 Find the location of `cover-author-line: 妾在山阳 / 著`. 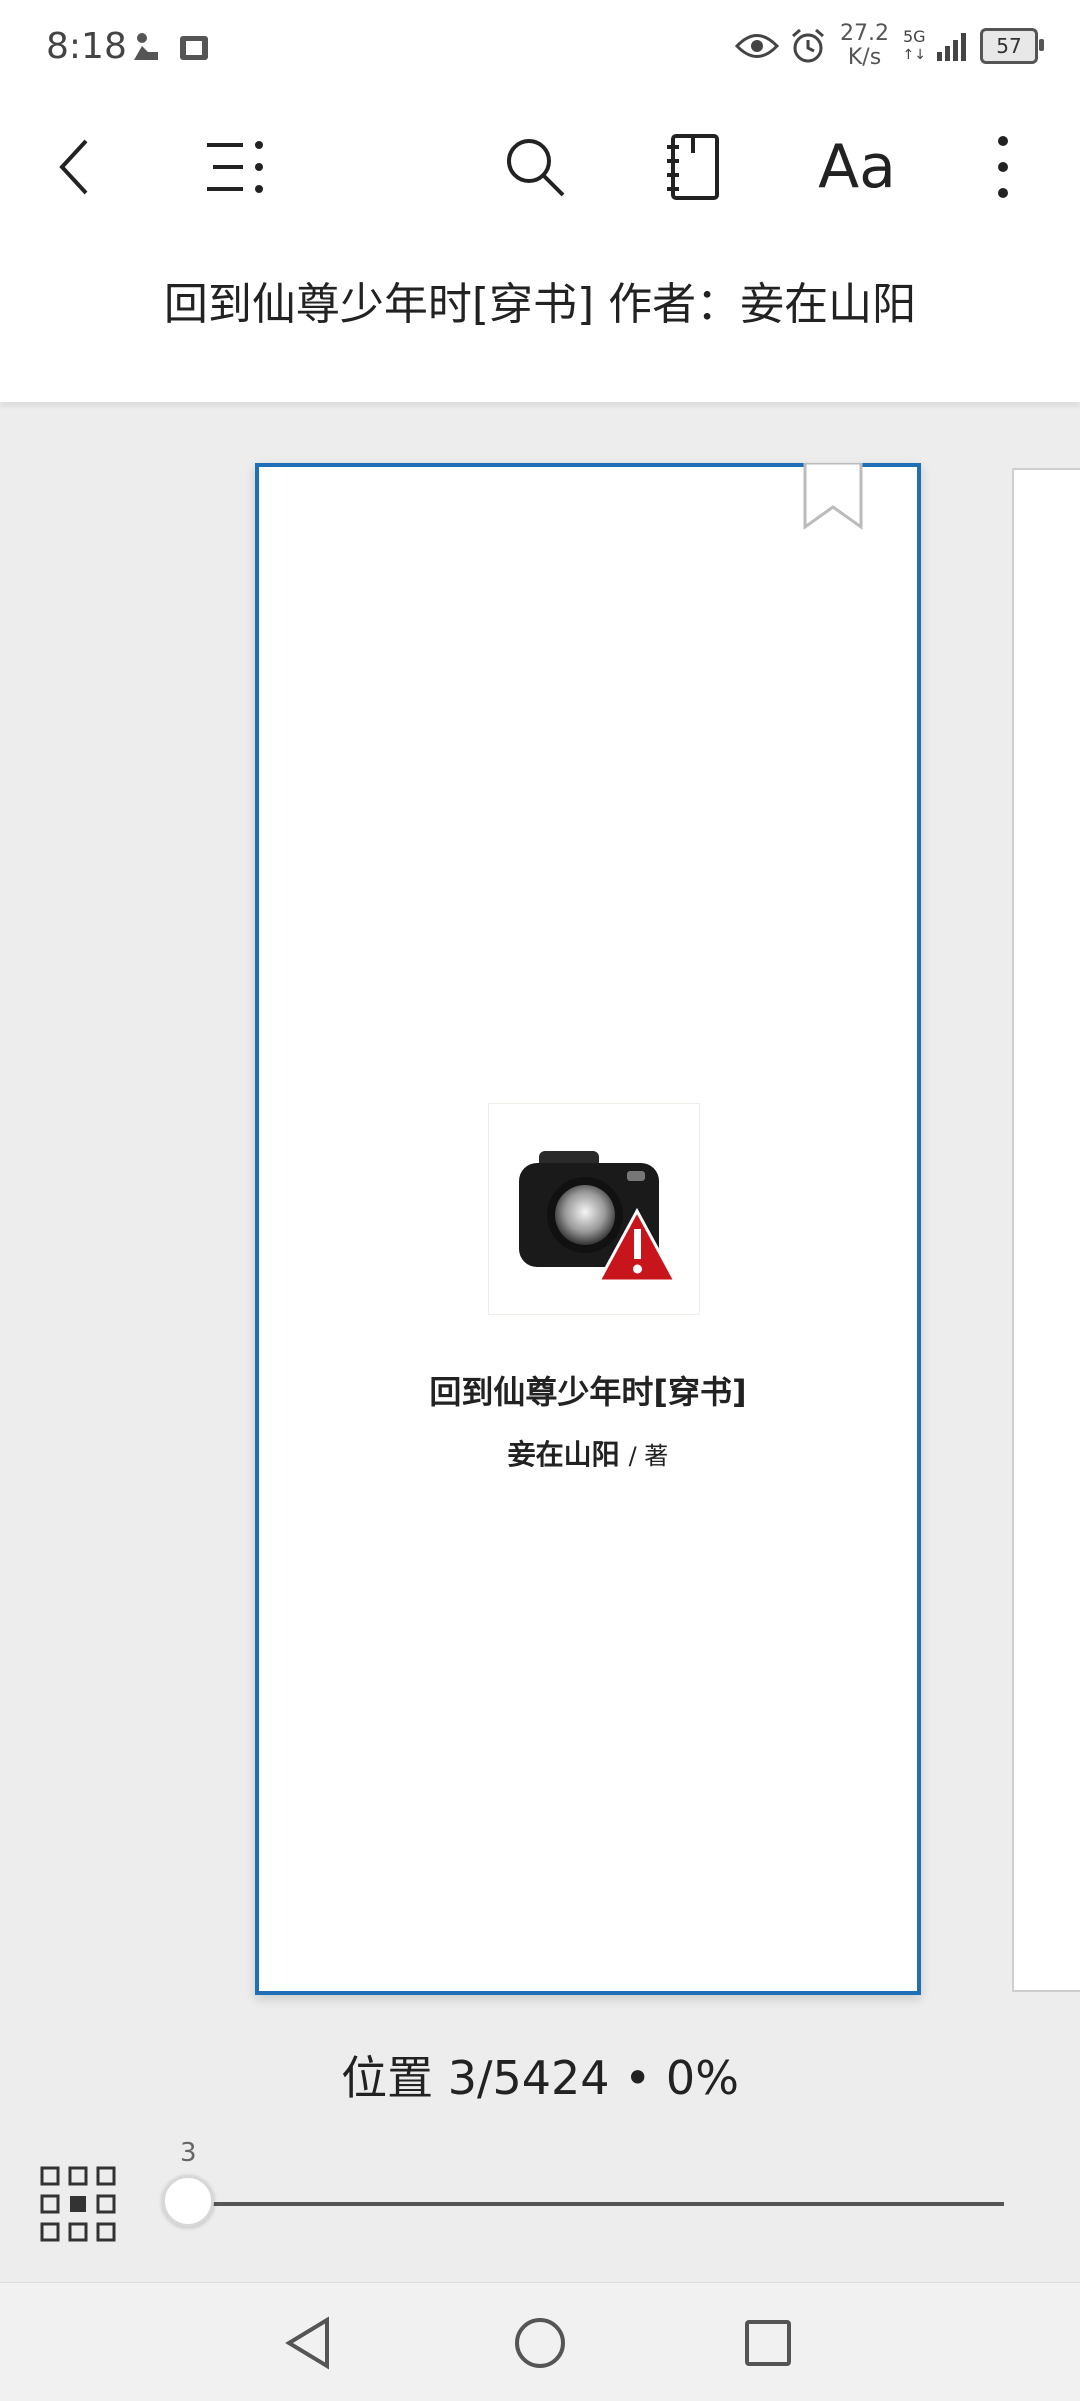

cover-author-line: 妾在山阳 / 著 is located at coordinates (588, 1453).